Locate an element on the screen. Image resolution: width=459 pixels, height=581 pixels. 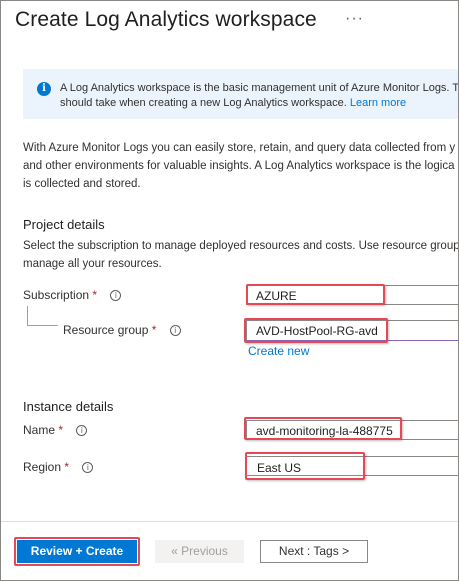
resource-group-label-text: Resource group is located at coordinates (106, 330).